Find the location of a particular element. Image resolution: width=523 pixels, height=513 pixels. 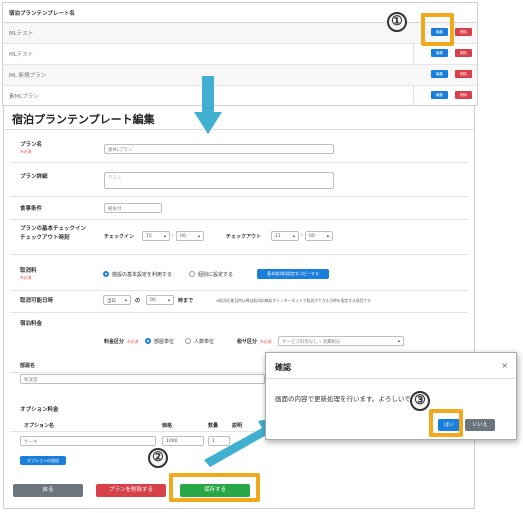

no-button: いいえ is located at coordinates (480, 425).